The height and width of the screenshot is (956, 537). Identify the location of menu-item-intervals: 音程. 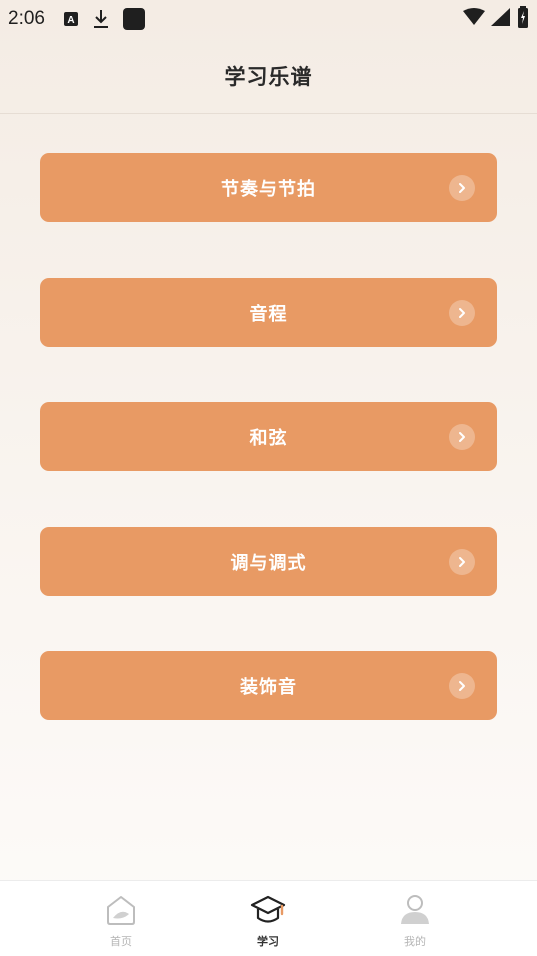
(268, 312).